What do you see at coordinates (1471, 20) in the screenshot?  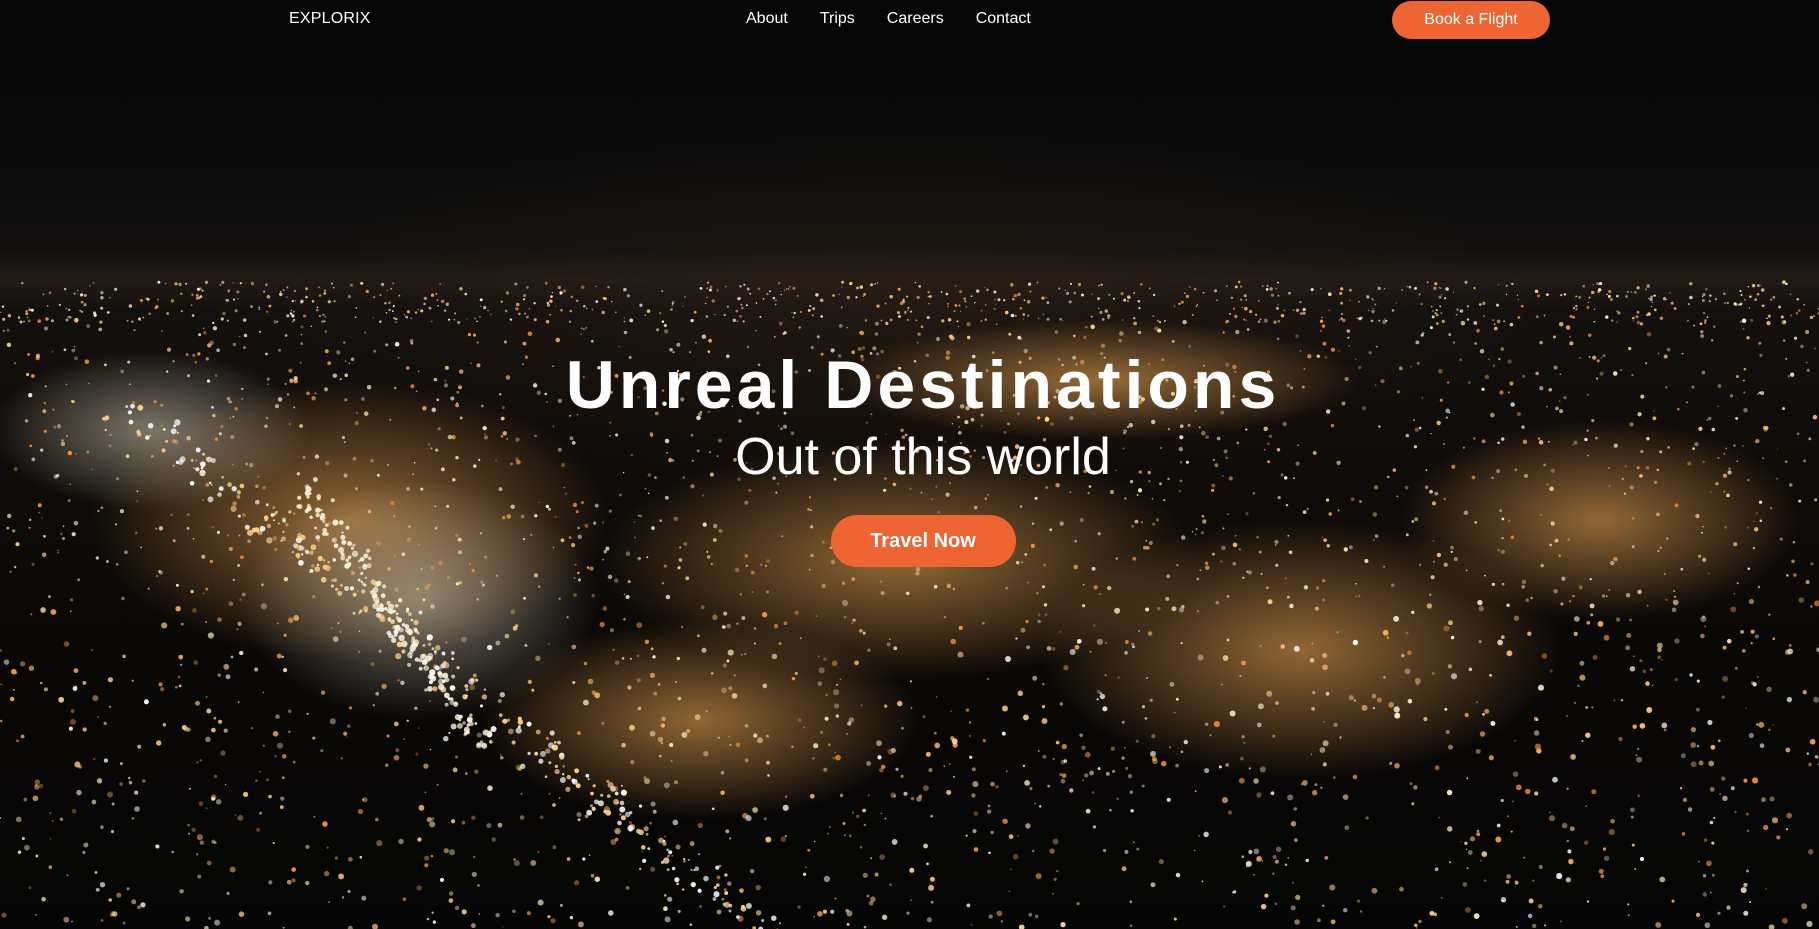 I see `book-a-flight-button: Book a Flight` at bounding box center [1471, 20].